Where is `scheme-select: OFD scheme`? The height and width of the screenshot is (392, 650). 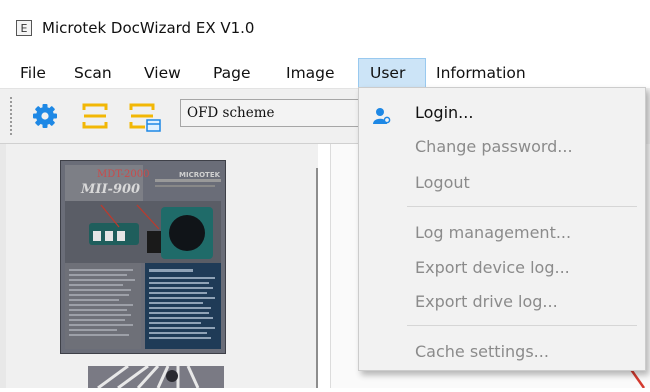
scheme-select: OFD scheme is located at coordinates (270, 113).